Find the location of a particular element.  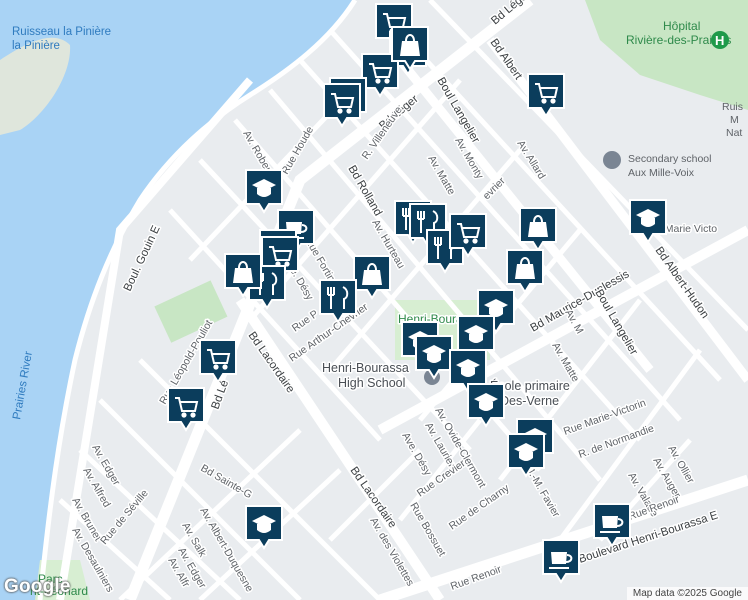

google-logo: Google is located at coordinates (37, 586).